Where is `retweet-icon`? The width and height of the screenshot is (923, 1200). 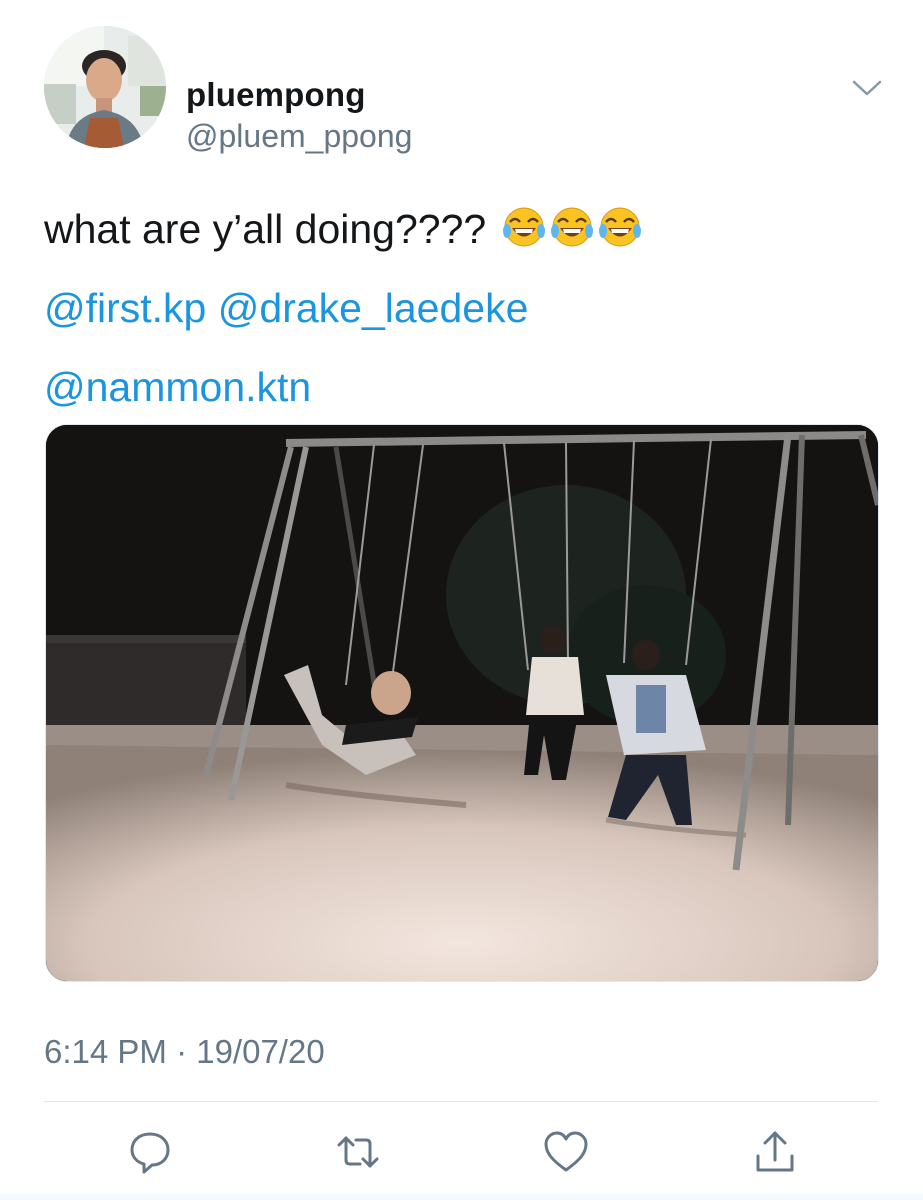 retweet-icon is located at coordinates (358, 1152).